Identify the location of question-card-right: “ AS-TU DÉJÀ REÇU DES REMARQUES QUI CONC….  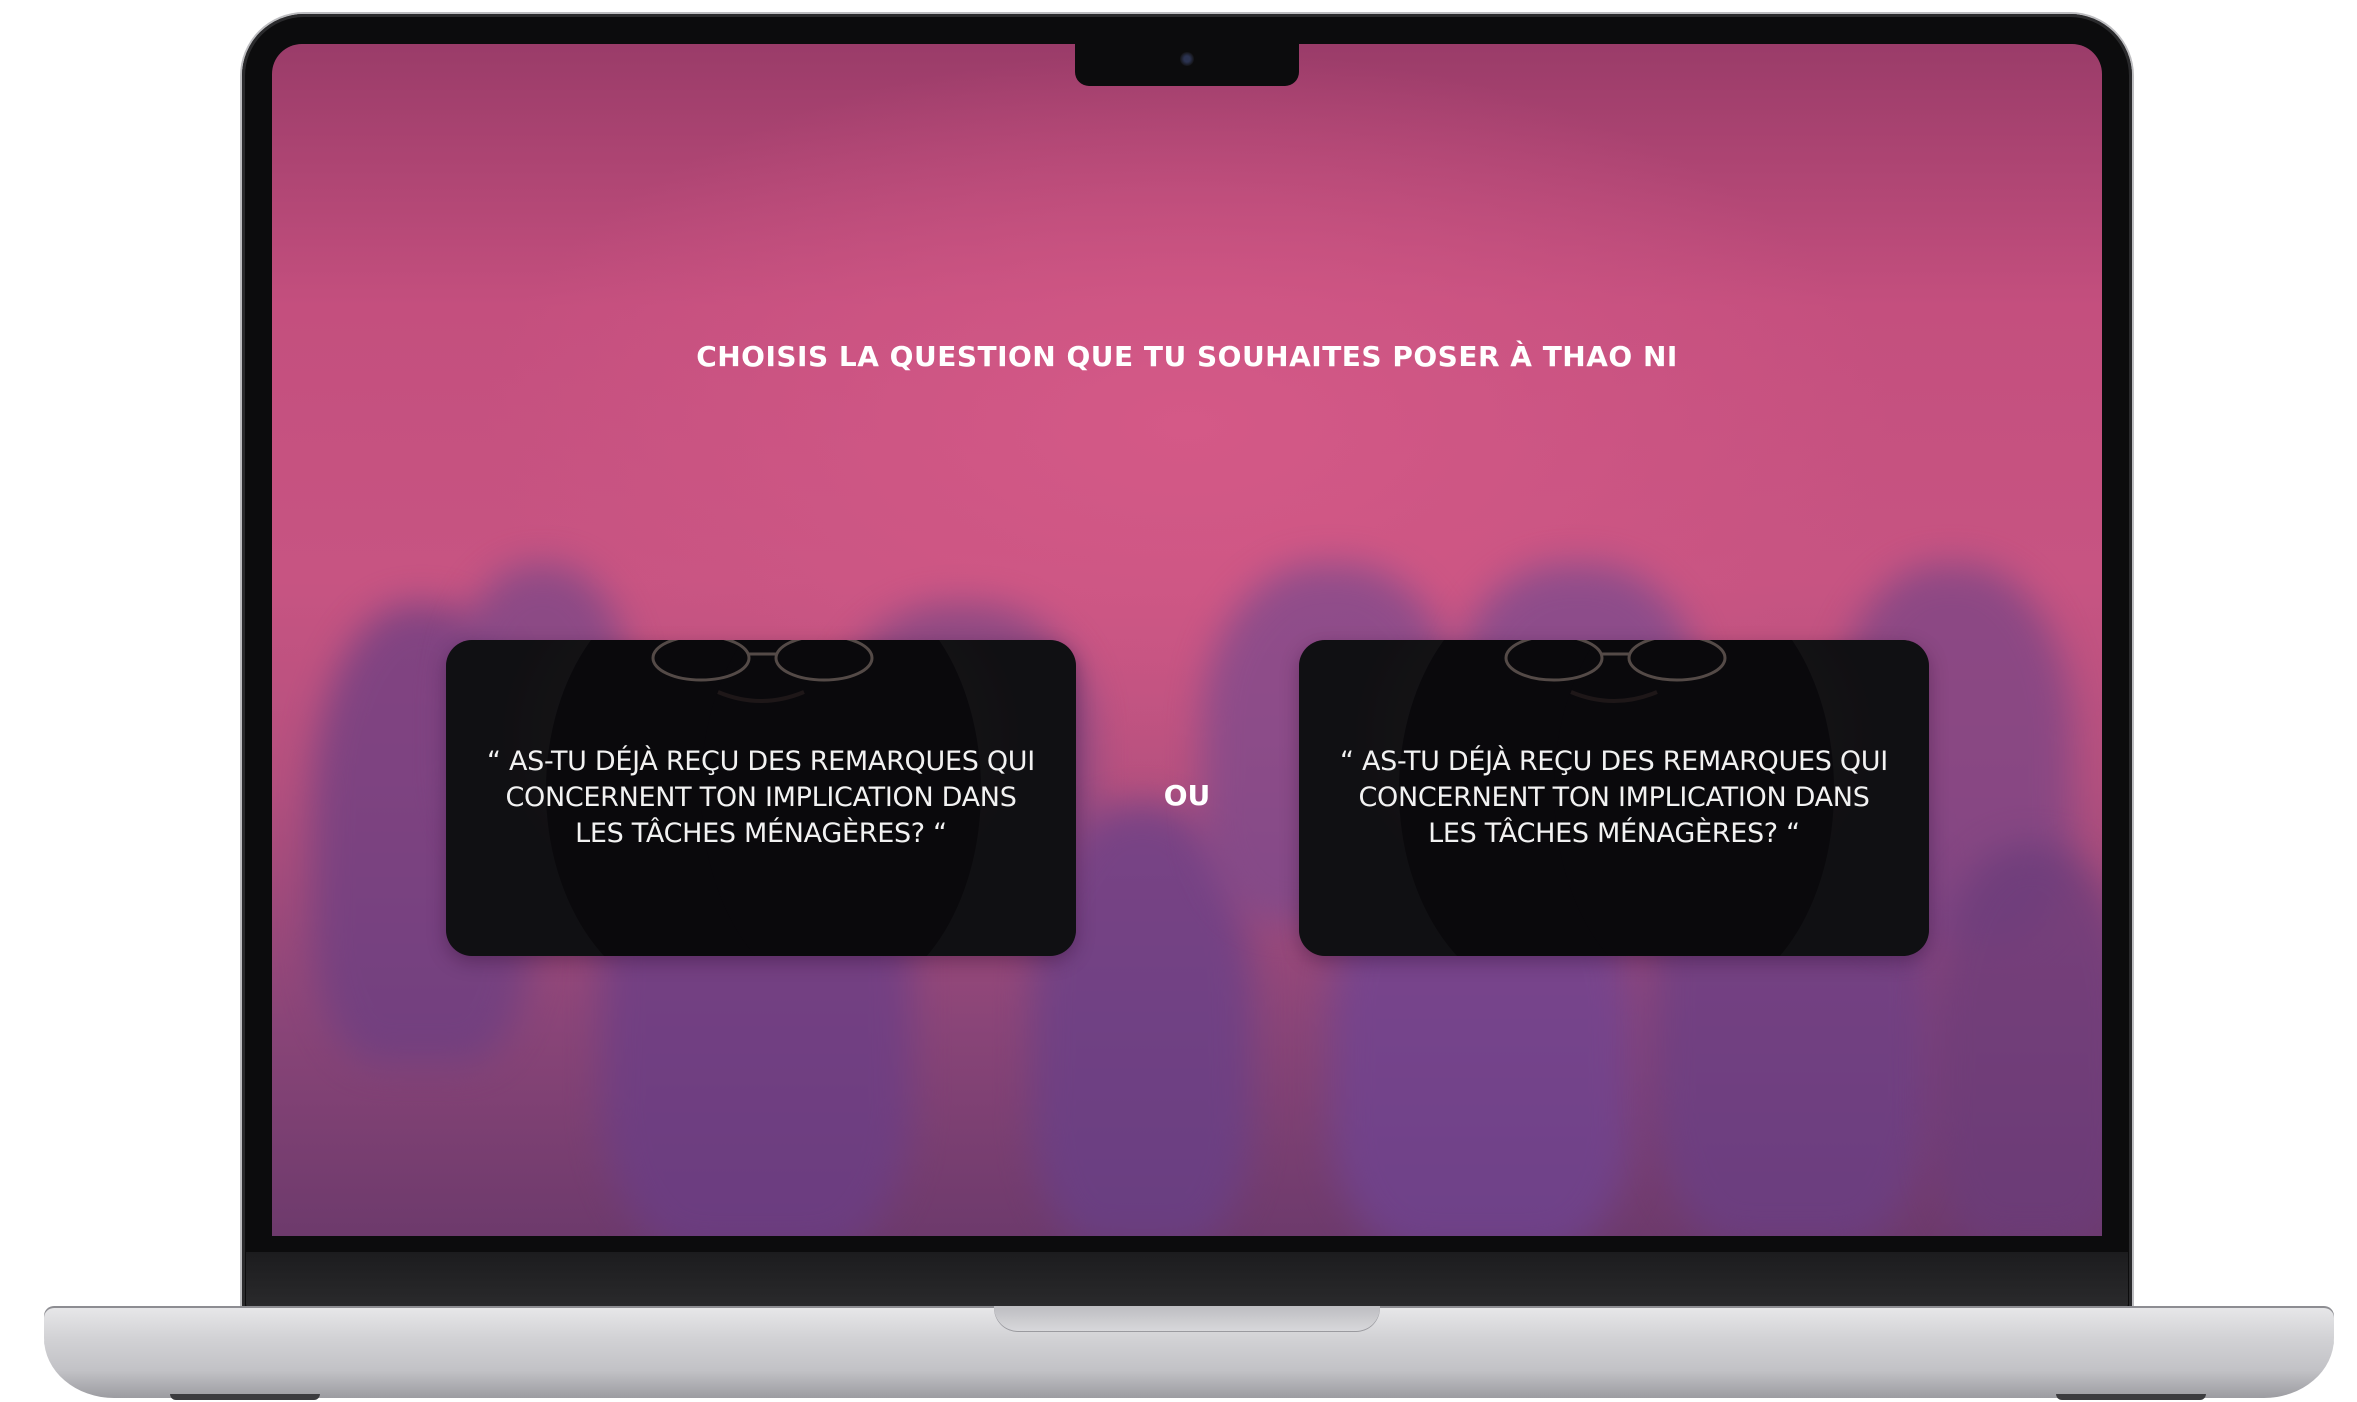
(1614, 798).